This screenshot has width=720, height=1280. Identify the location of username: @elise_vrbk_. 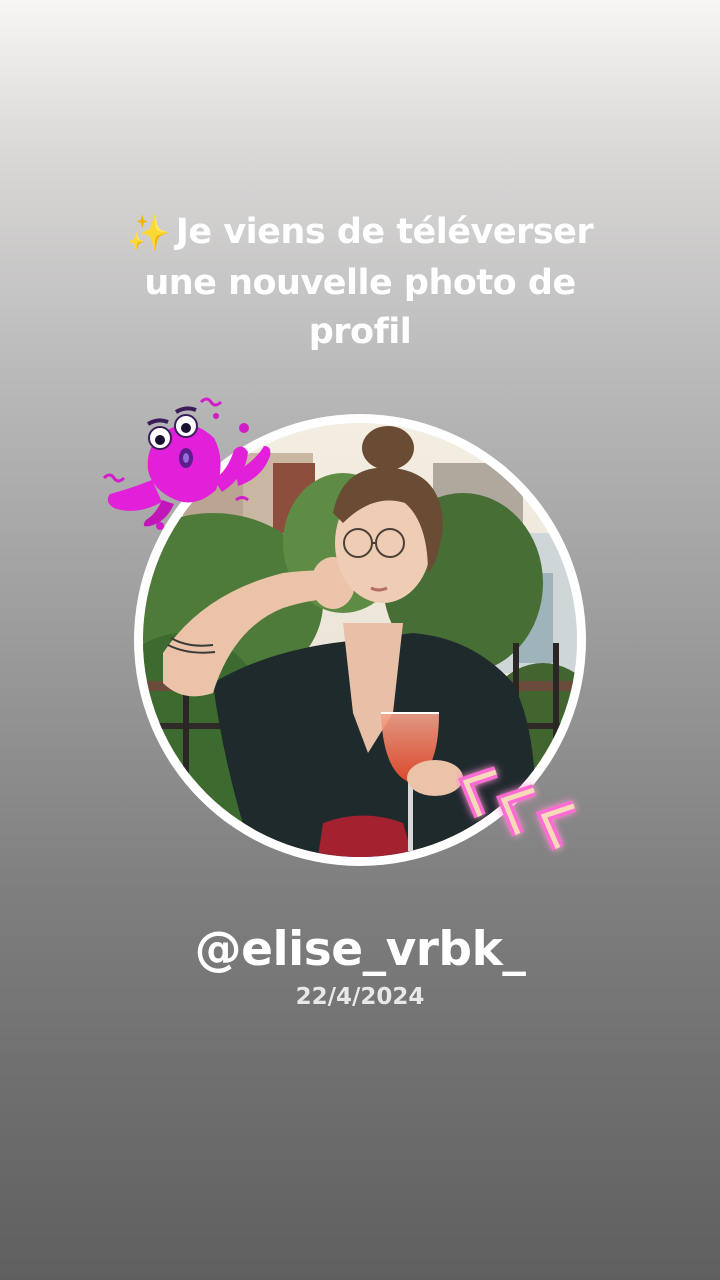
(360, 950).